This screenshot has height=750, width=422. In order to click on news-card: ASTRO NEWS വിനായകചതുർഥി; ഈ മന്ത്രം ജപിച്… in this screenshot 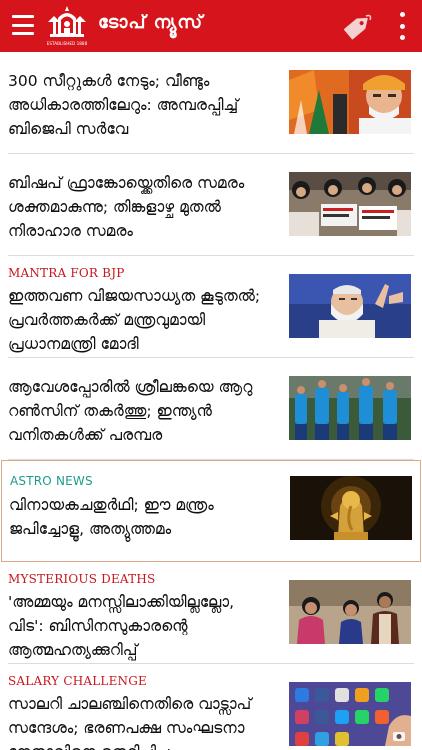, I will do `click(211, 511)`.